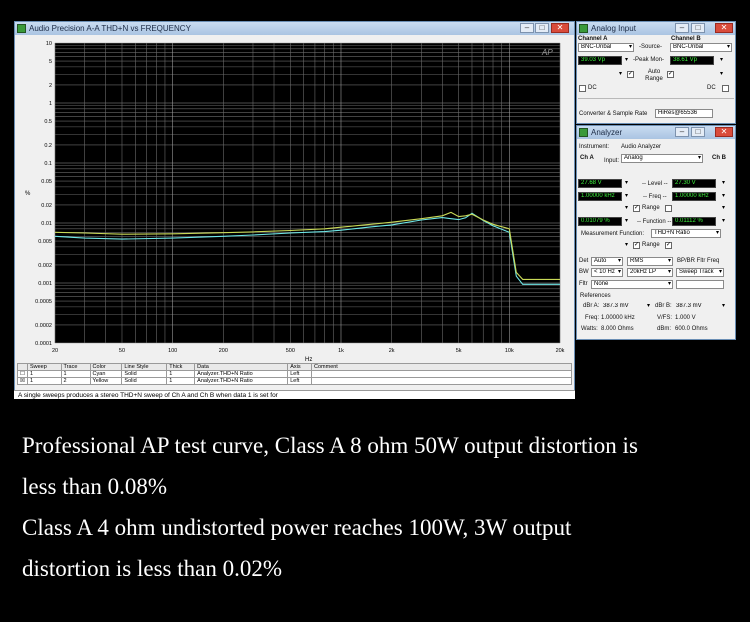 This screenshot has height=622, width=750. I want to click on bw-low-select: < 10 Hz, so click(607, 272).